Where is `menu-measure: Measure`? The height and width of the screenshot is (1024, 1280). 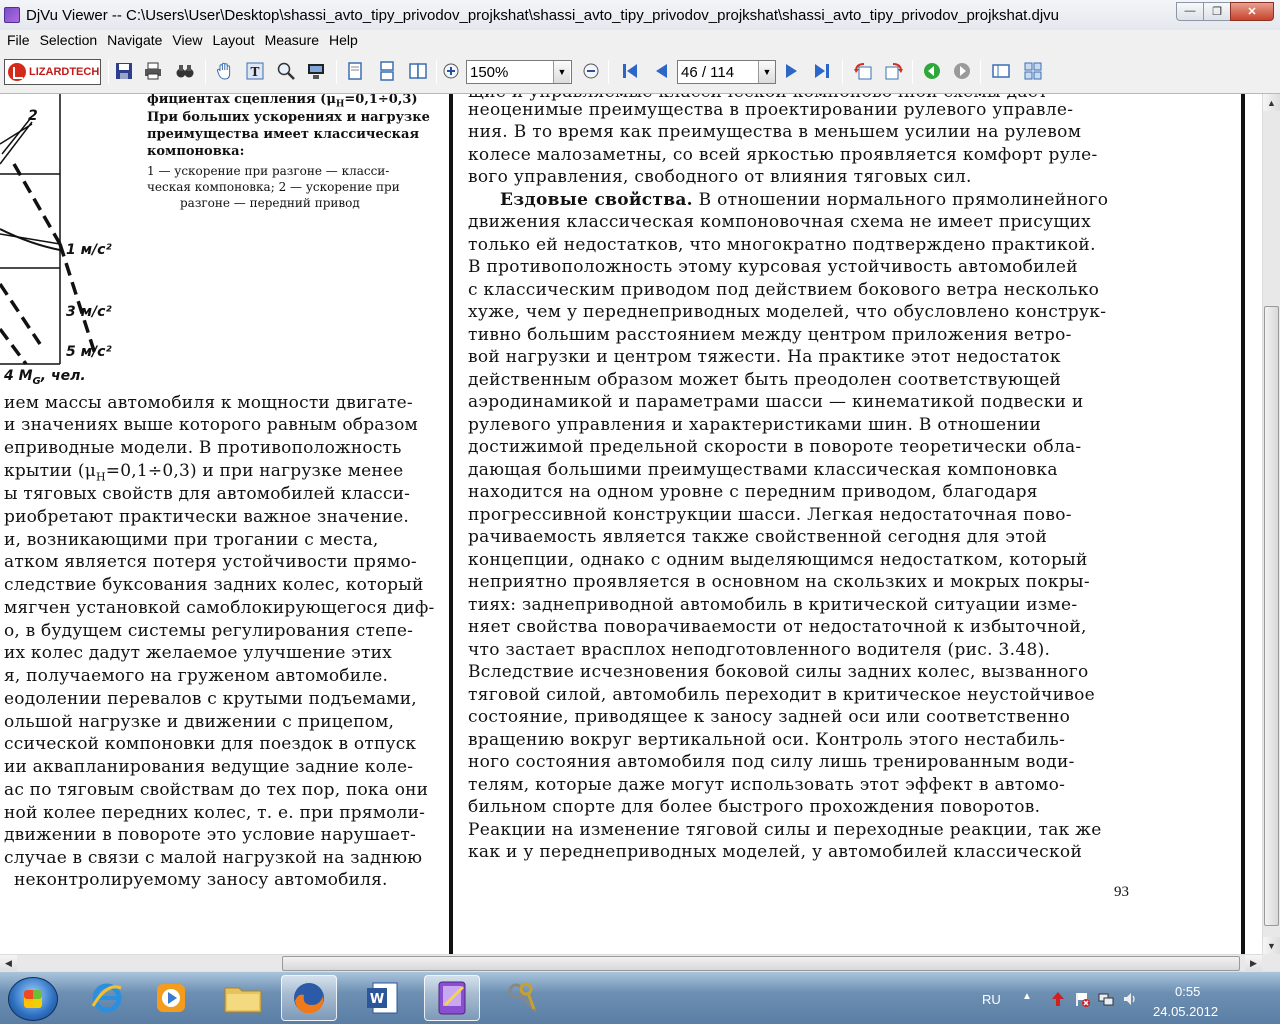 menu-measure: Measure is located at coordinates (292, 40).